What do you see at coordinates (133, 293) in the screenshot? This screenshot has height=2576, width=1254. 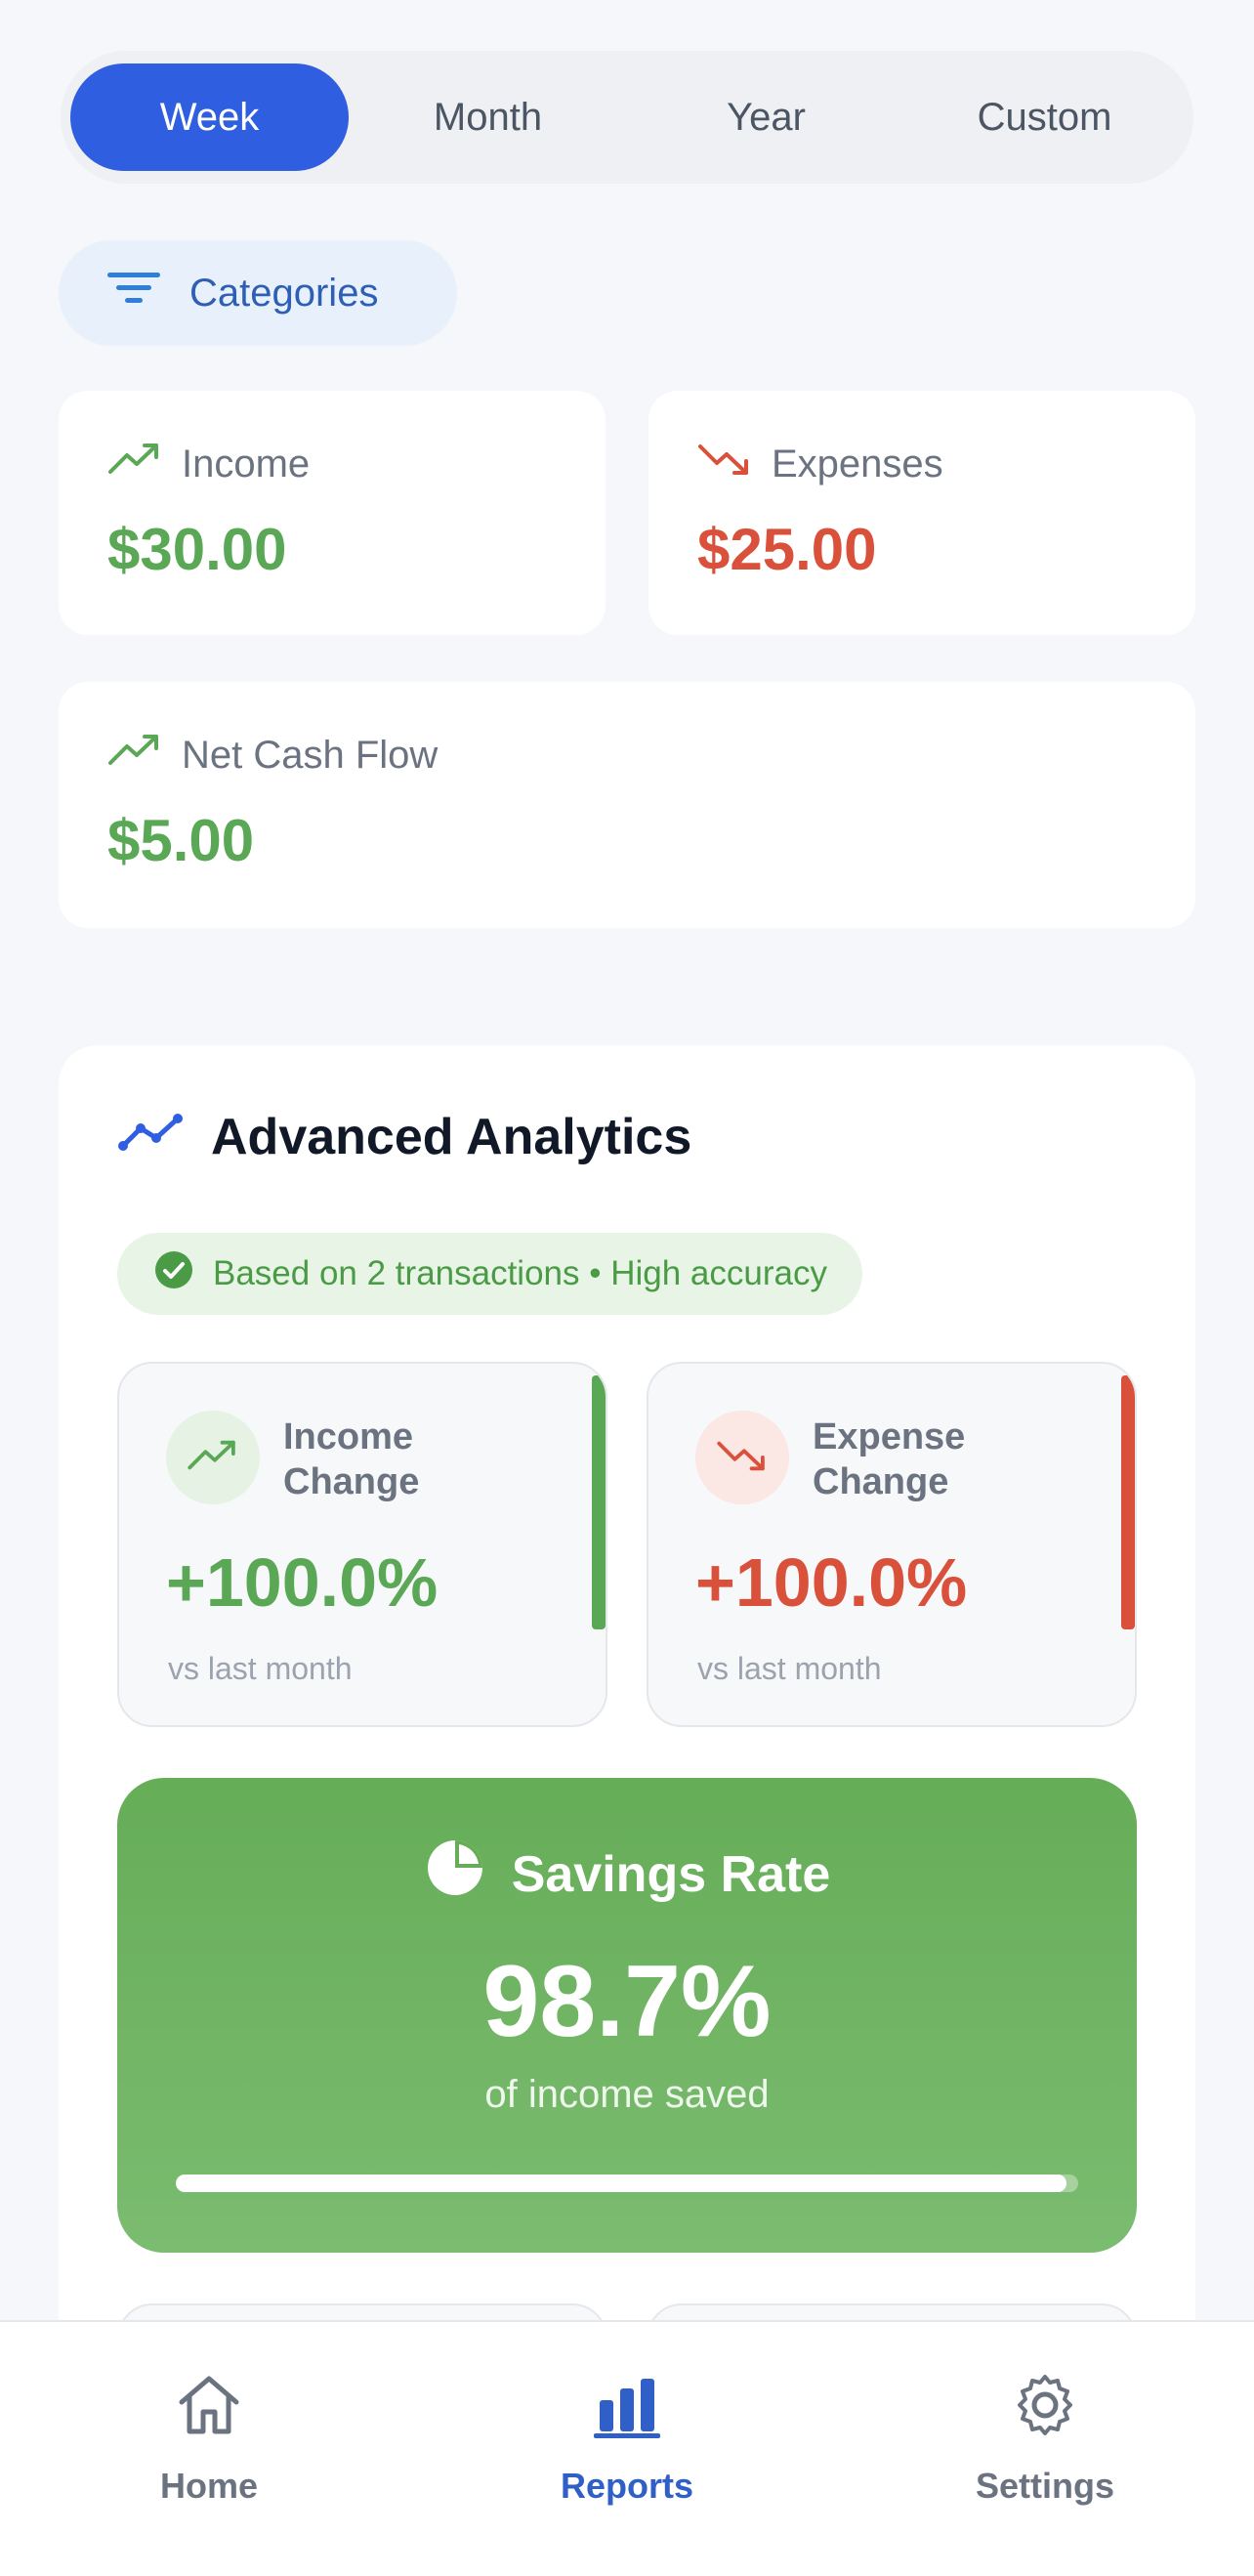 I see `filter-icon` at bounding box center [133, 293].